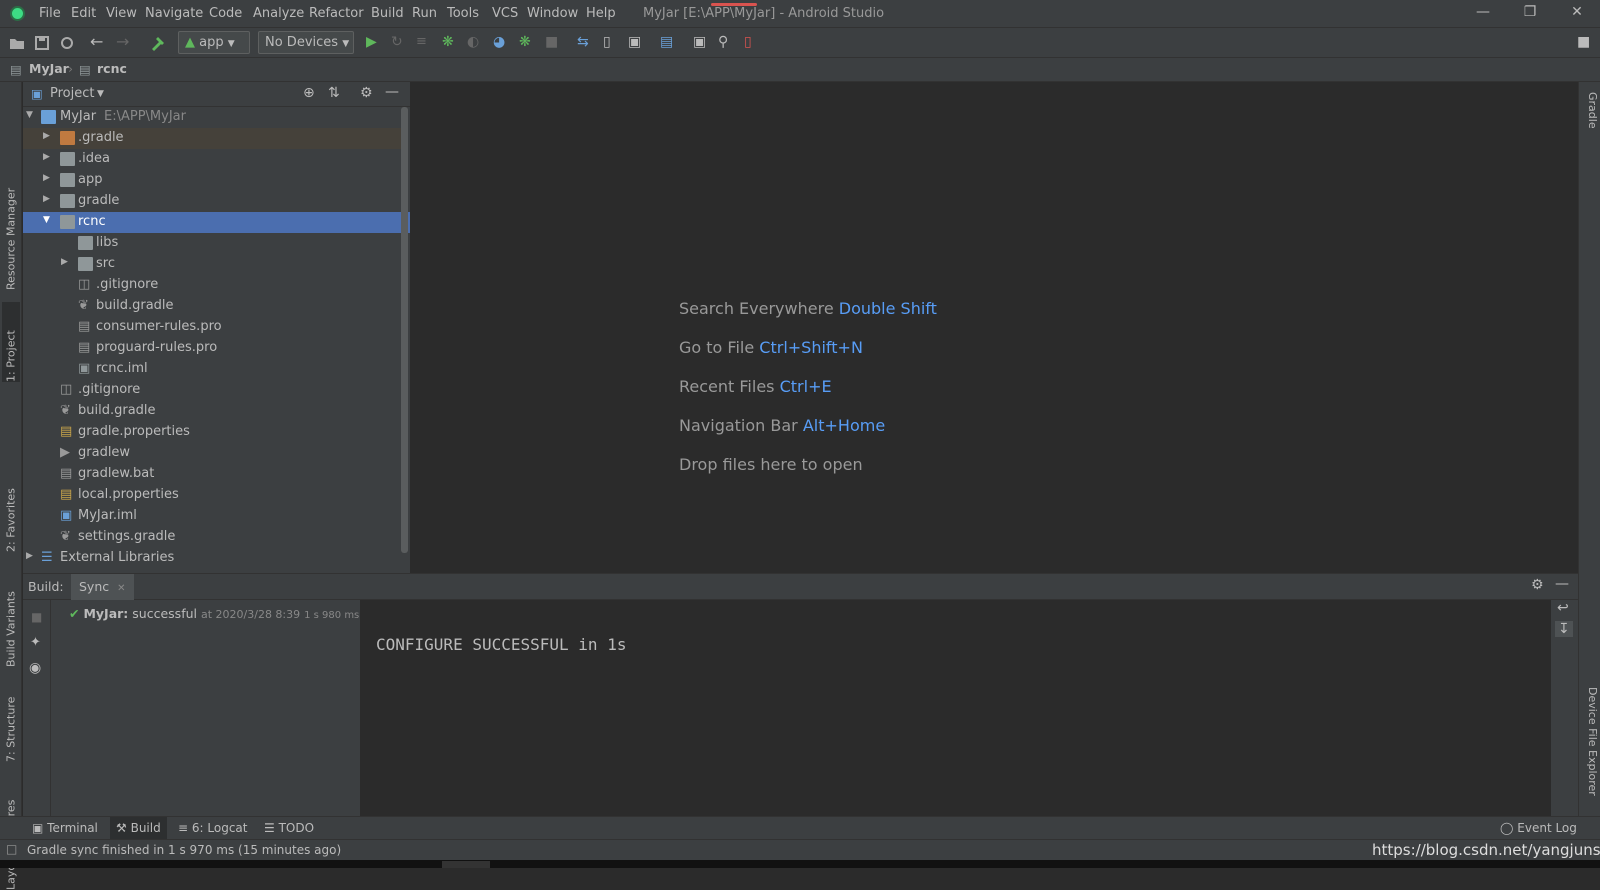 This screenshot has height=890, width=1600. Describe the element at coordinates (336, 13) in the screenshot. I see `menu-refactor: Refactor` at that location.